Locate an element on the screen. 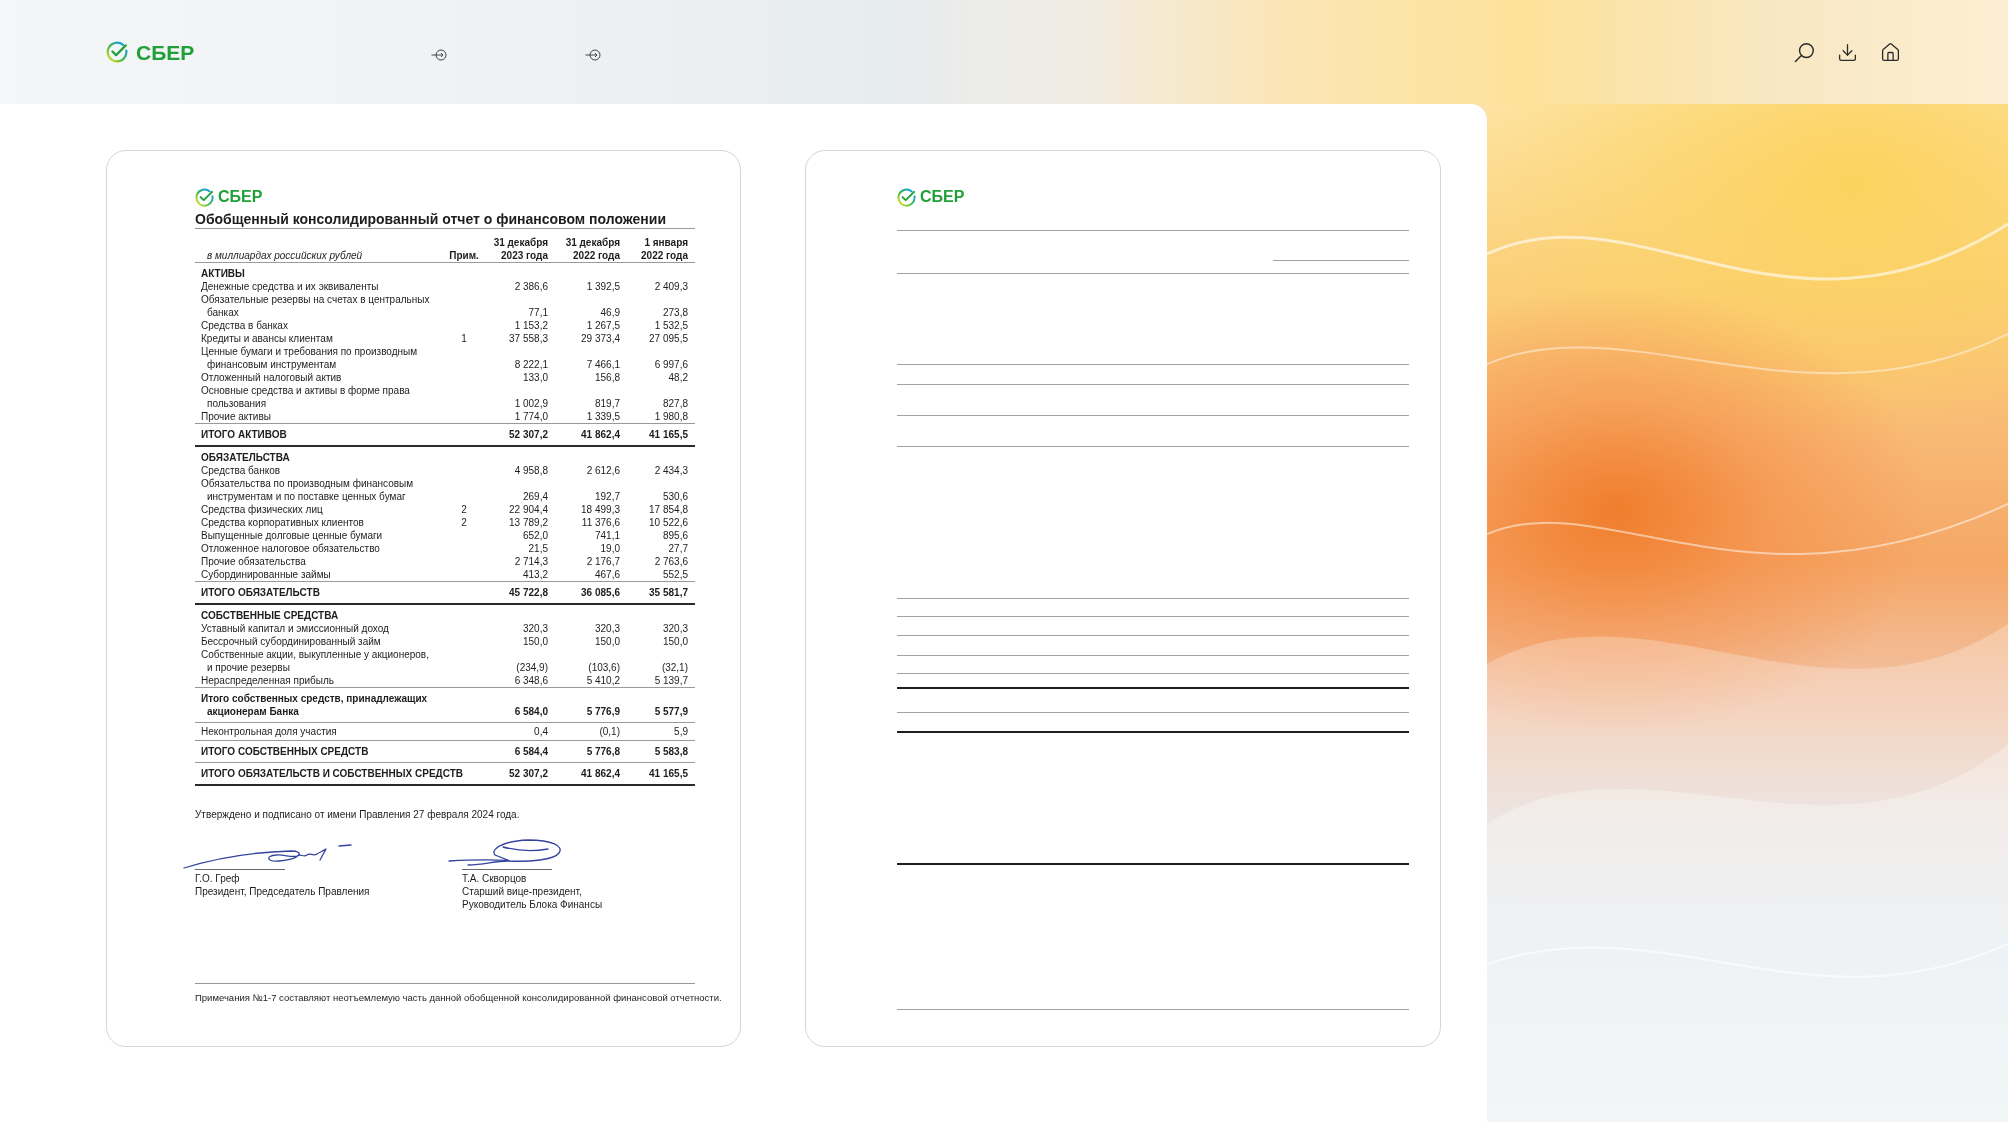  unit-caption: в миллиардах российских рублей is located at coordinates (285, 255).